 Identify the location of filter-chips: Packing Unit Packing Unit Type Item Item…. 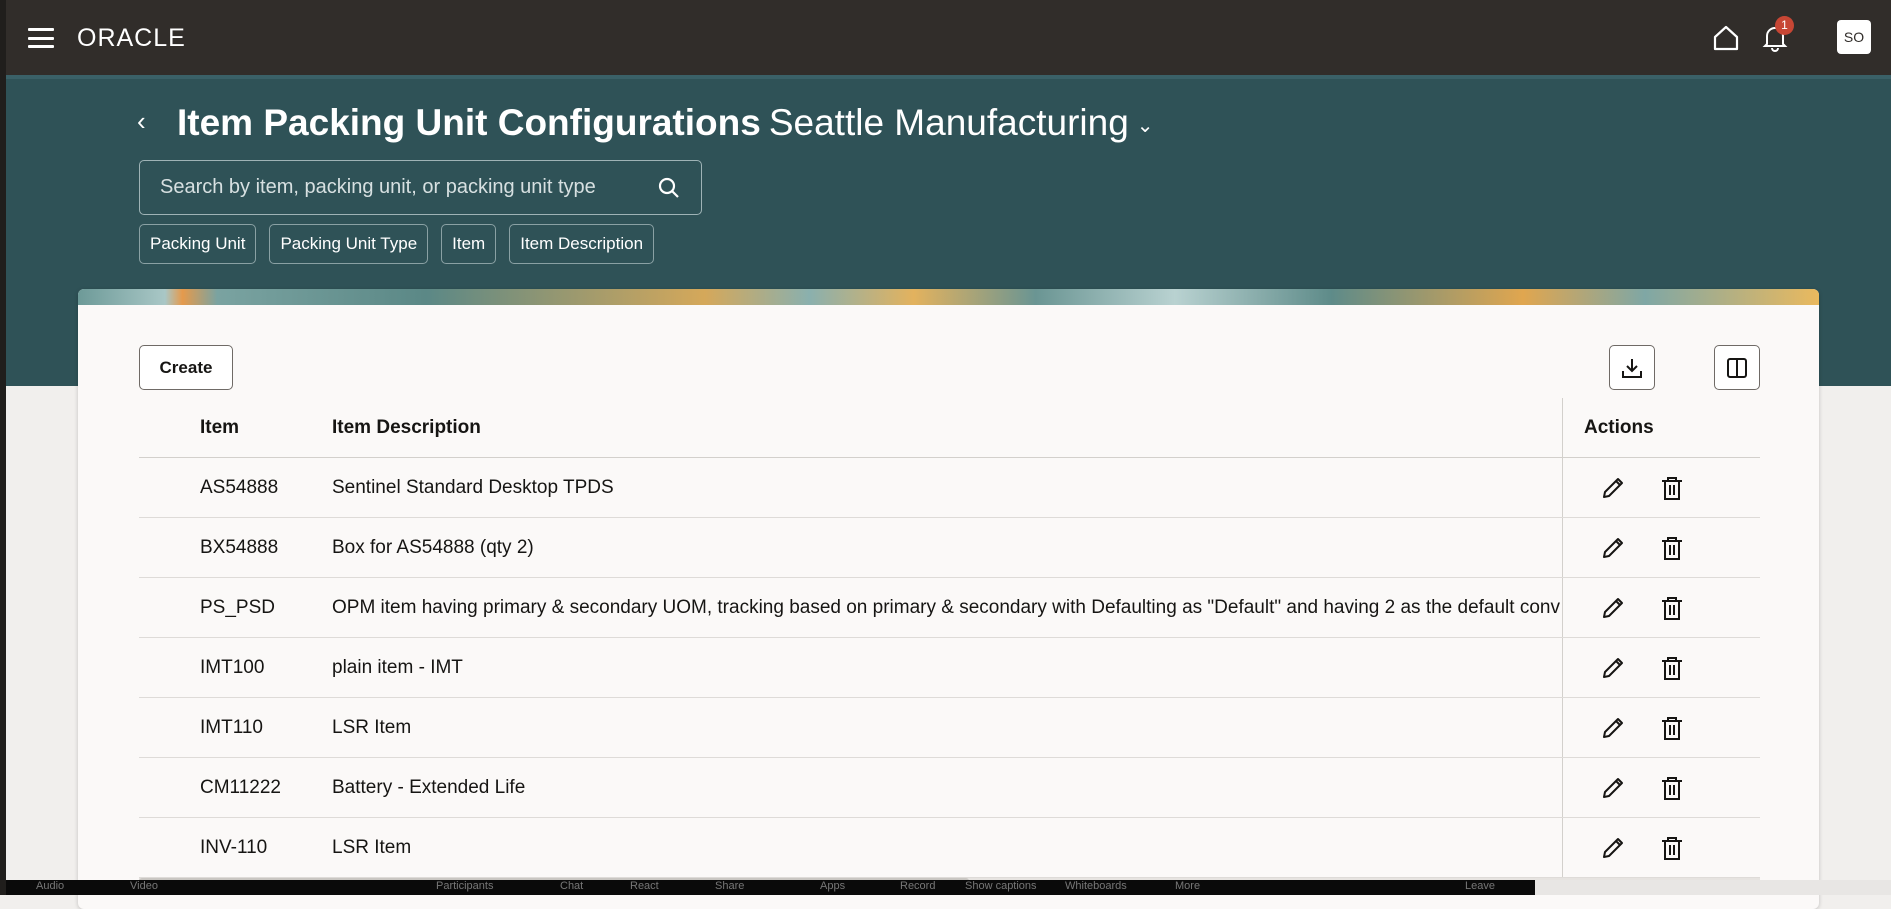
(397, 244).